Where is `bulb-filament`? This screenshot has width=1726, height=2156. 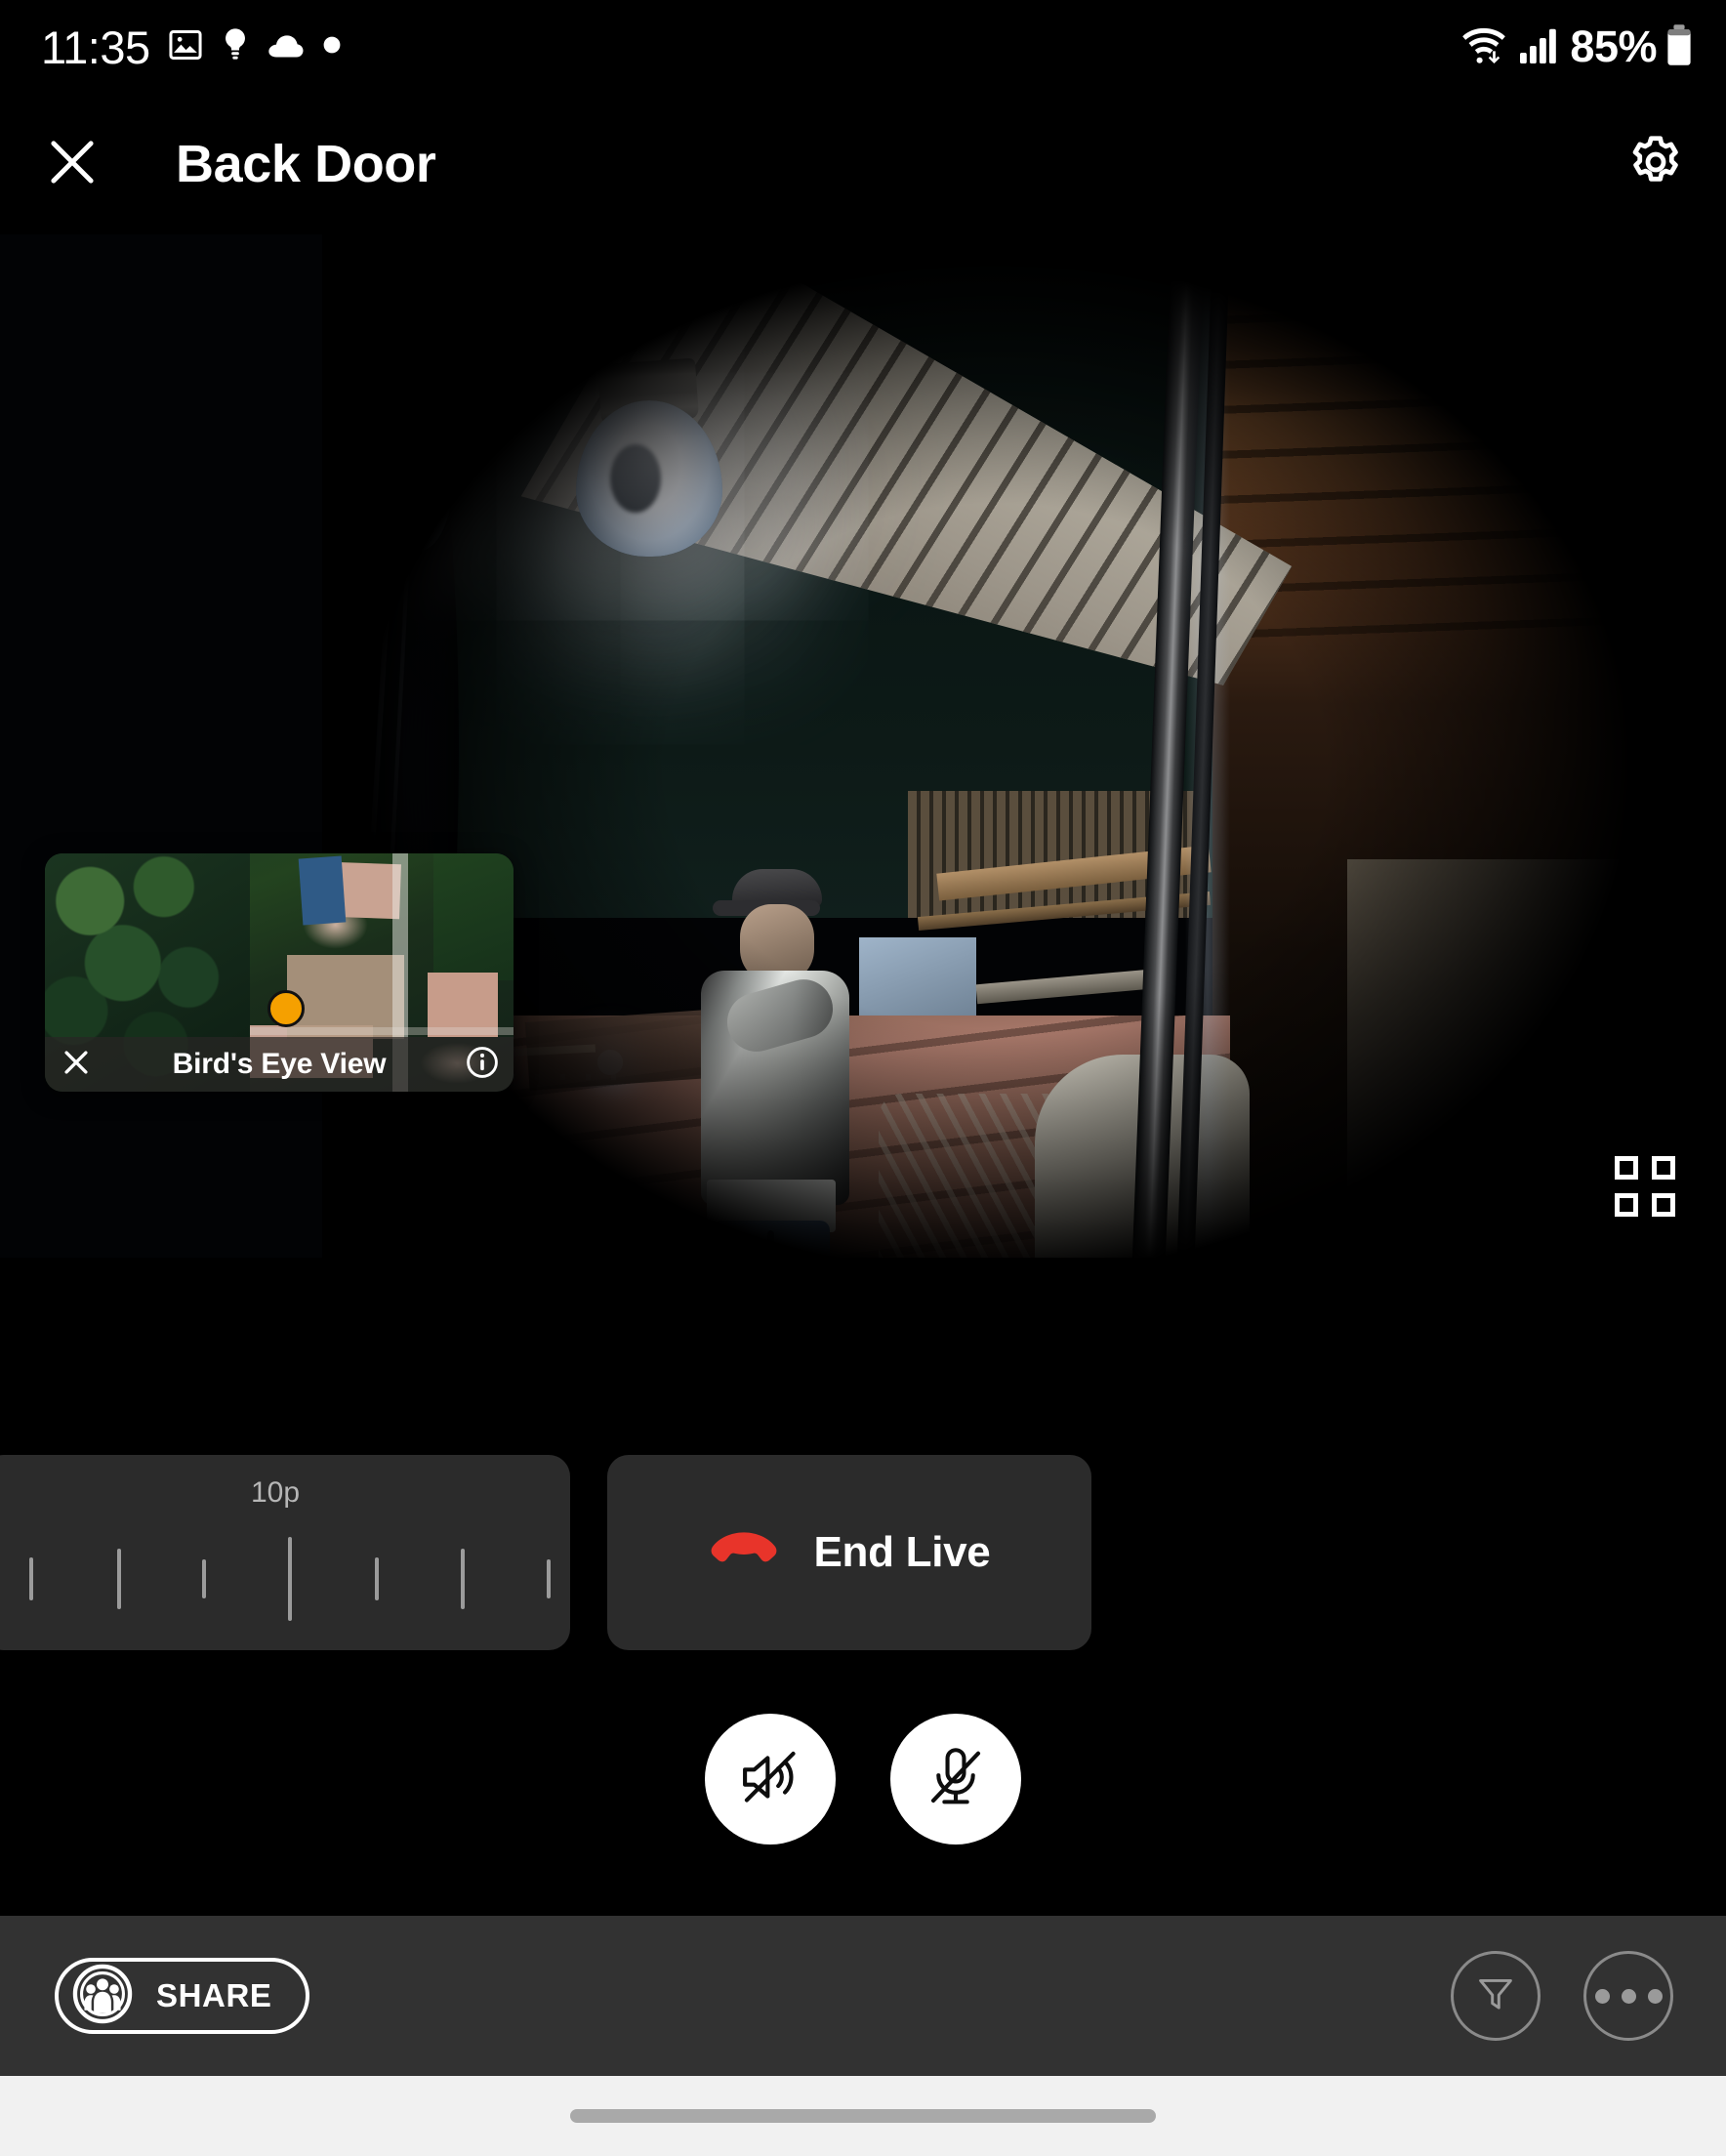
bulb-filament is located at coordinates (635, 479).